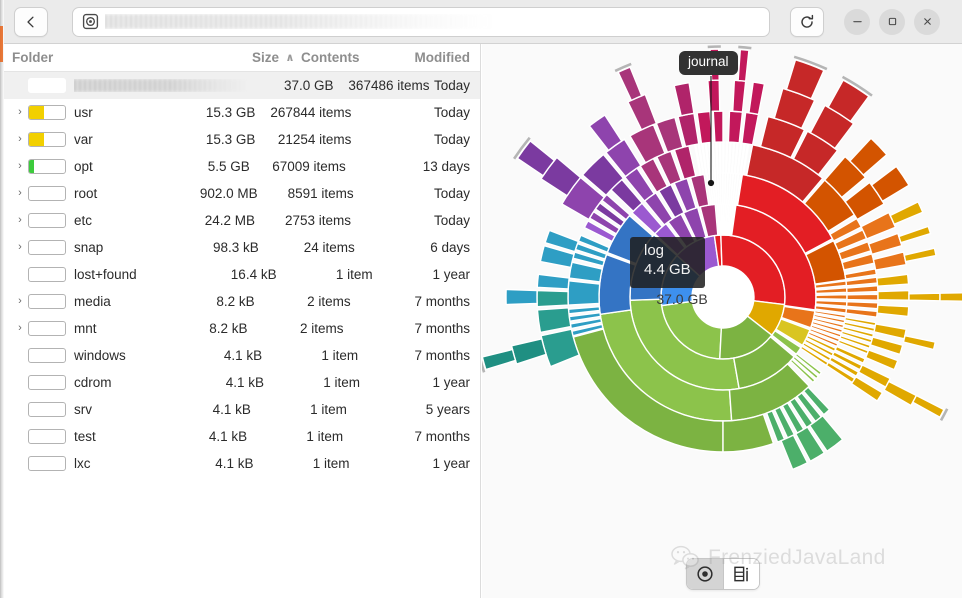 This screenshot has height=598, width=962. Describe the element at coordinates (253, 274) in the screenshot. I see `folder-size: 16.4 kB` at that location.